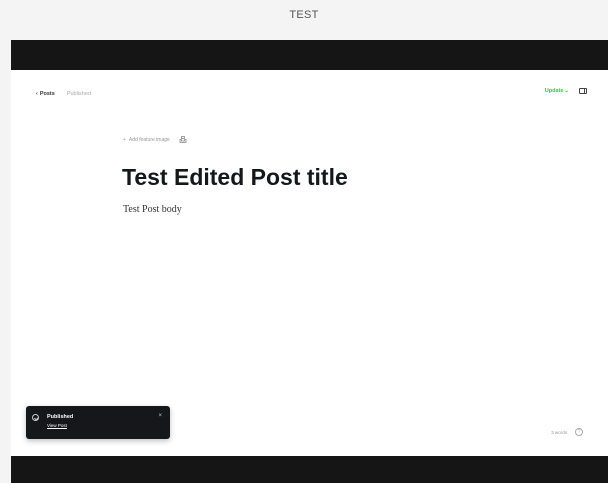  I want to click on editor-footer: 3 words ?, so click(567, 432).